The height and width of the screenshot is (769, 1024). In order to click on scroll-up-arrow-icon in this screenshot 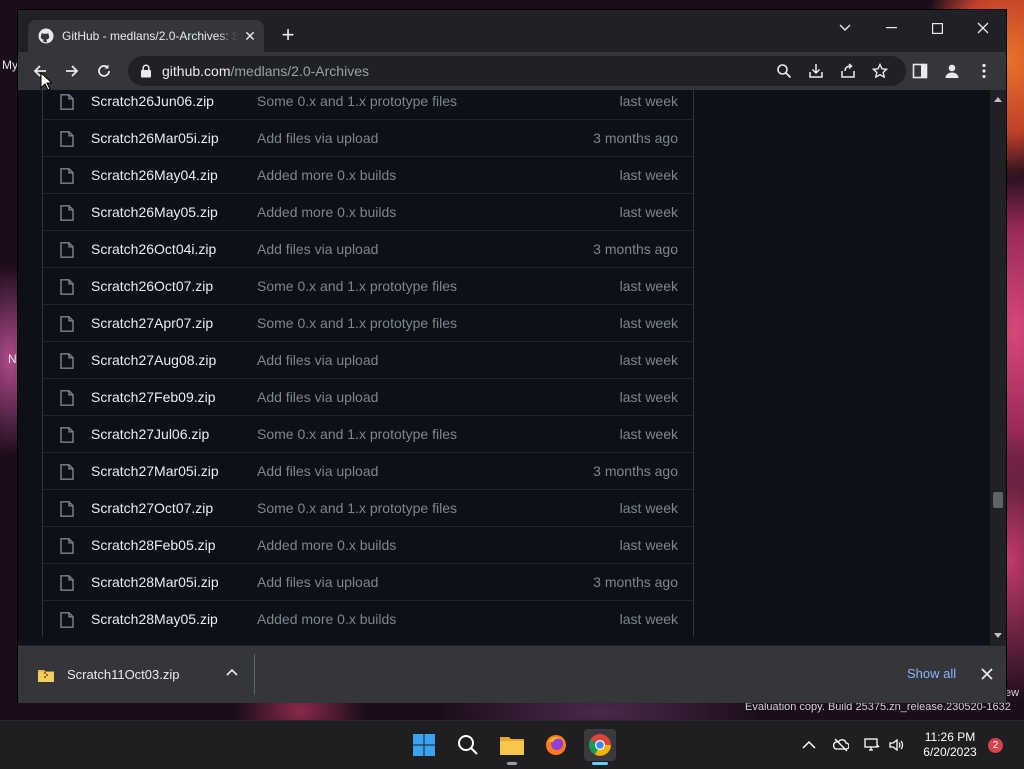, I will do `click(998, 99)`.